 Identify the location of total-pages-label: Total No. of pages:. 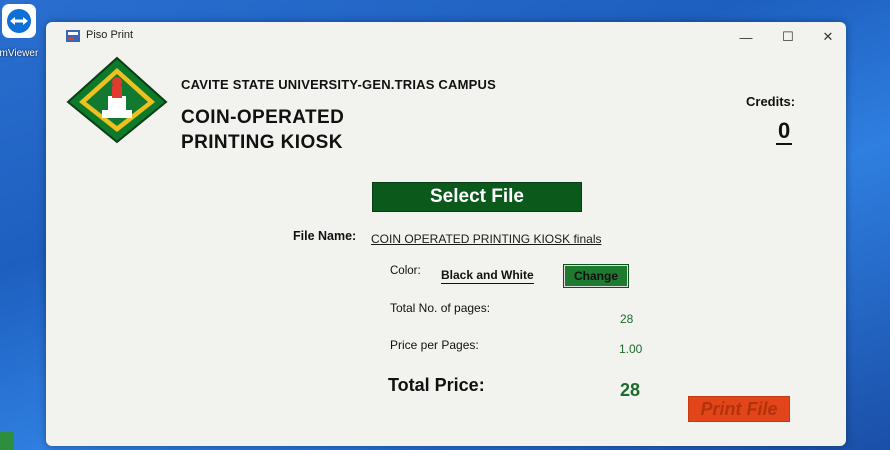
(440, 308).